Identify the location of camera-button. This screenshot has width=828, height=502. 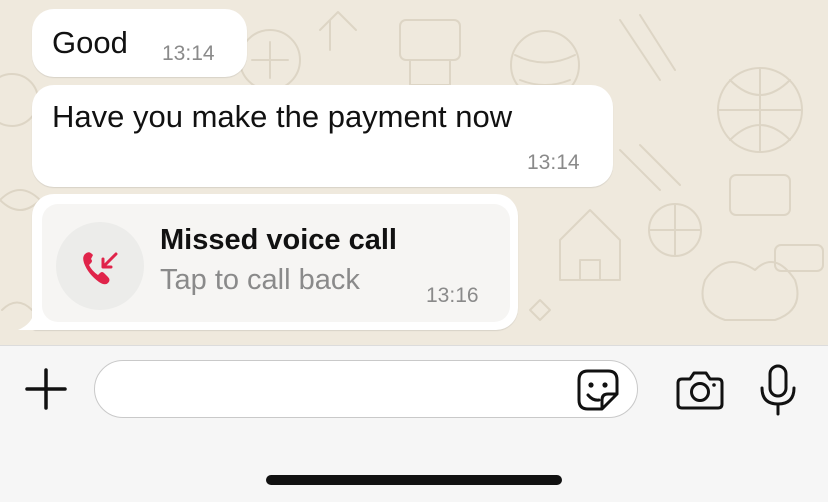
(700, 390).